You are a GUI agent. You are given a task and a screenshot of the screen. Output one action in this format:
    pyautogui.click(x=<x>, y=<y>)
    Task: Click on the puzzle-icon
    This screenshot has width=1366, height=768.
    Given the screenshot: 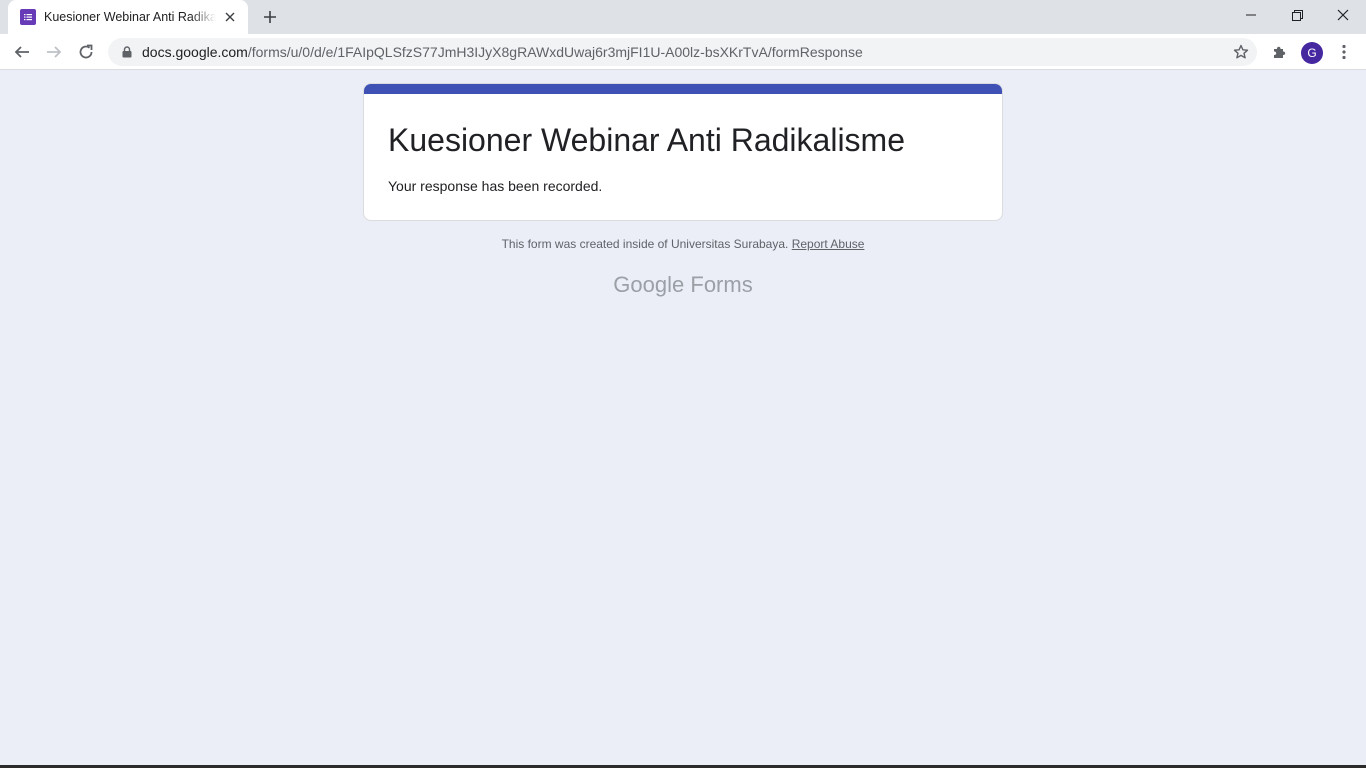 What is the action you would take?
    pyautogui.click(x=1280, y=52)
    